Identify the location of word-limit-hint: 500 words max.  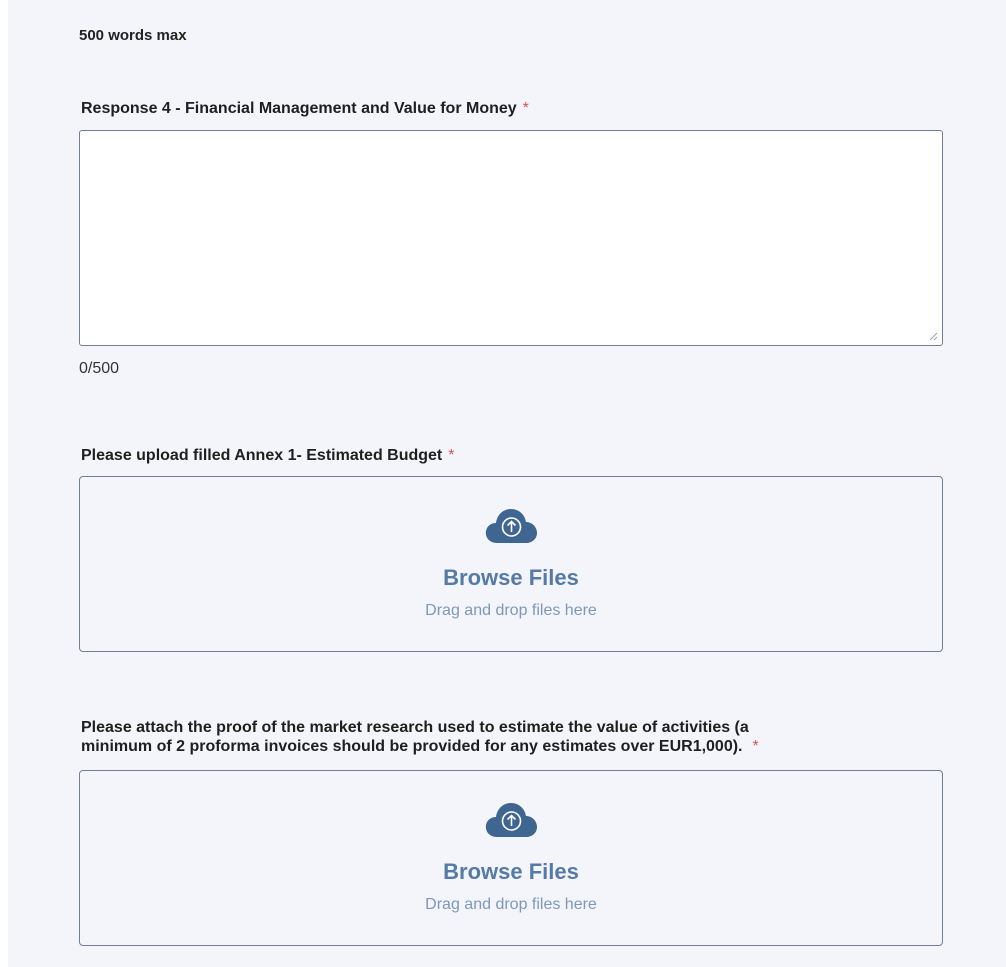
(133, 35).